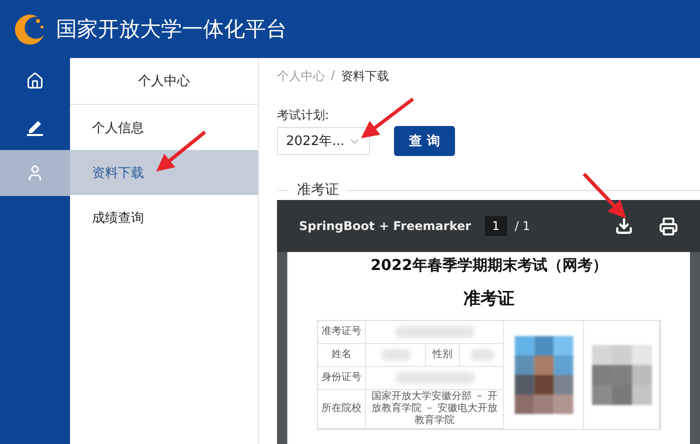  What do you see at coordinates (171, 29) in the screenshot?
I see `app-title: 国家开放大学一体化平台` at bounding box center [171, 29].